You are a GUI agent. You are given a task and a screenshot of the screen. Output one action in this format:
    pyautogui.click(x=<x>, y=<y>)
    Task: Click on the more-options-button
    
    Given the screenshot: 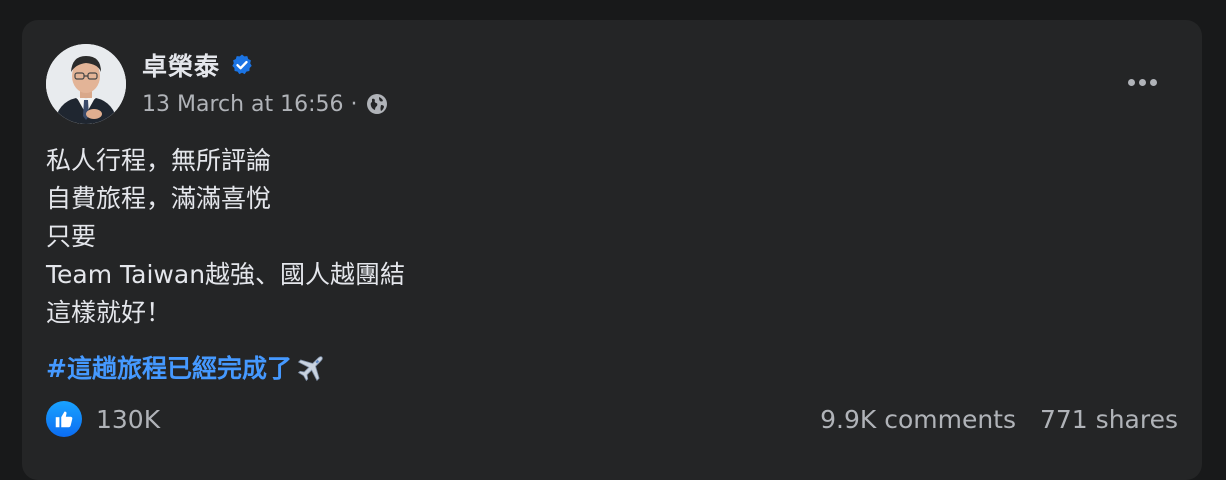 What is the action you would take?
    pyautogui.click(x=1142, y=82)
    